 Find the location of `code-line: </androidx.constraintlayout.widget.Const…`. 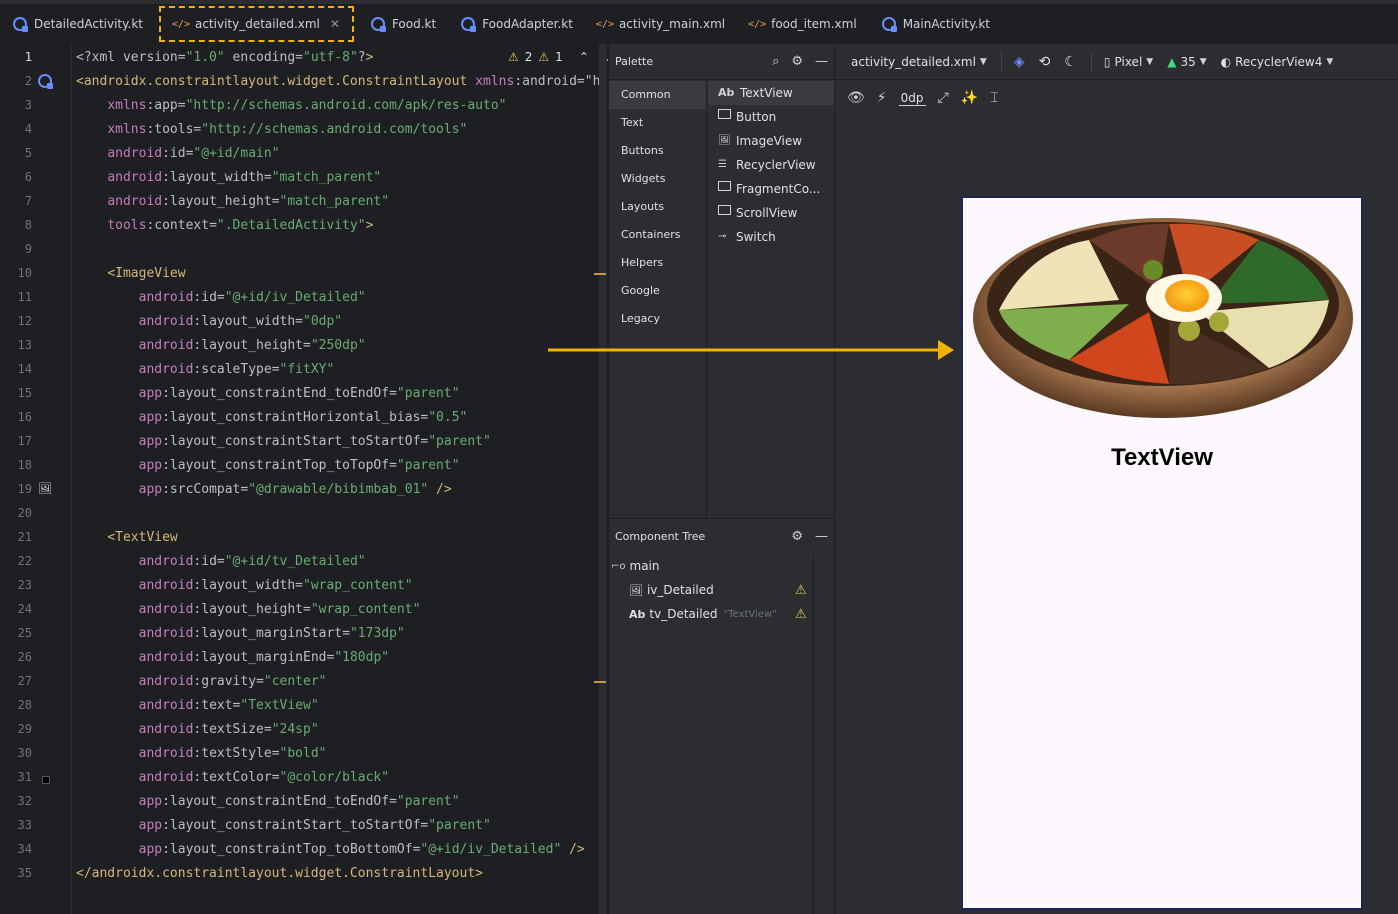

code-line: </androidx.constraintlayout.widget.Const… is located at coordinates (279, 873).